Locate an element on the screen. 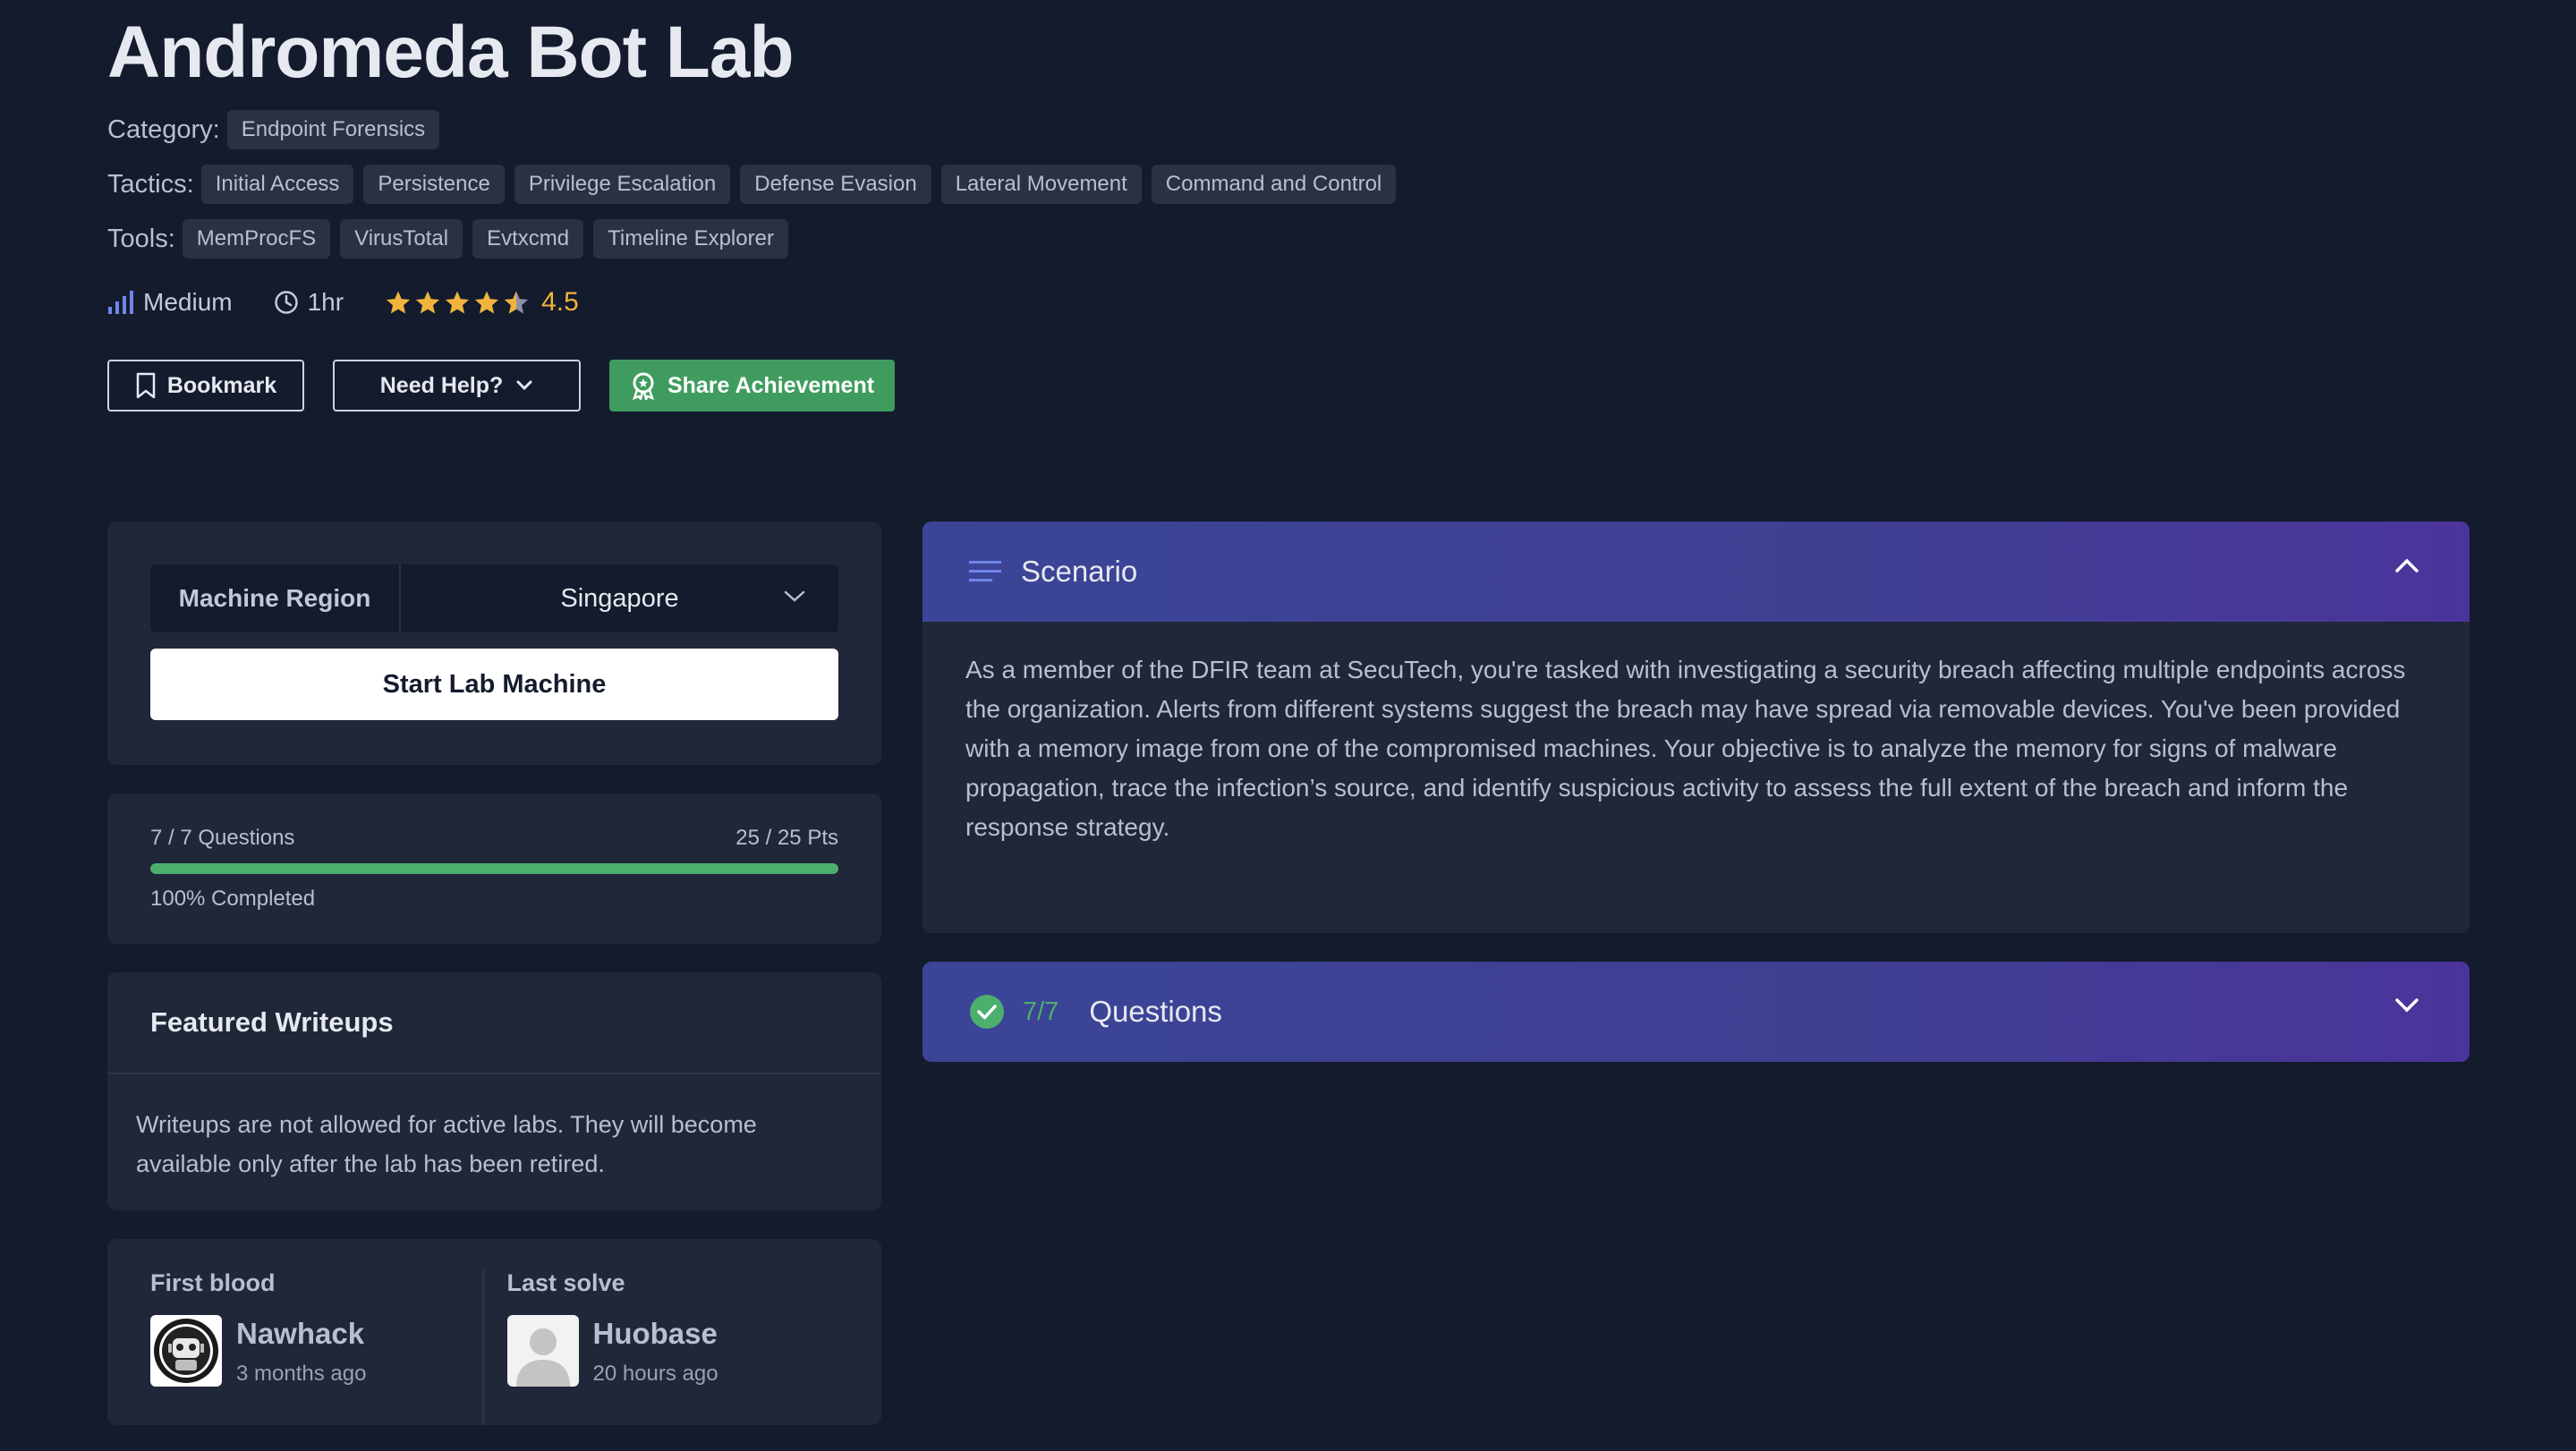  page-title: Andromeda Bot Lab is located at coordinates (451, 52).